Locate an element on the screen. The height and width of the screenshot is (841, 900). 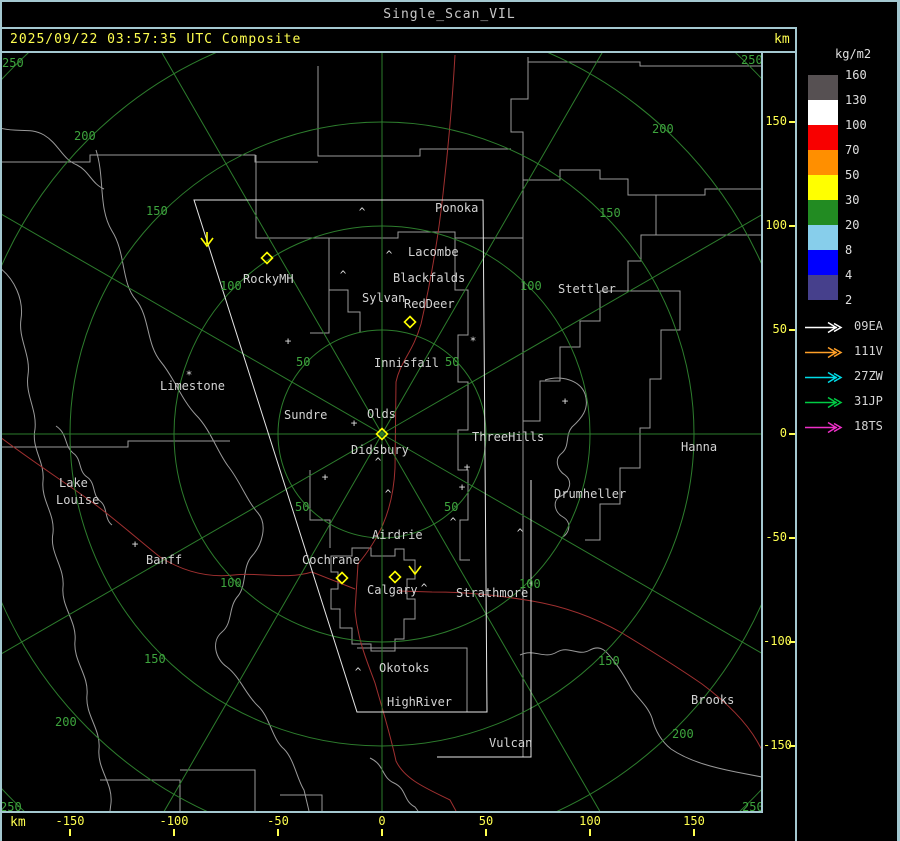
town-label: Ponoka is located at coordinates (457, 208).